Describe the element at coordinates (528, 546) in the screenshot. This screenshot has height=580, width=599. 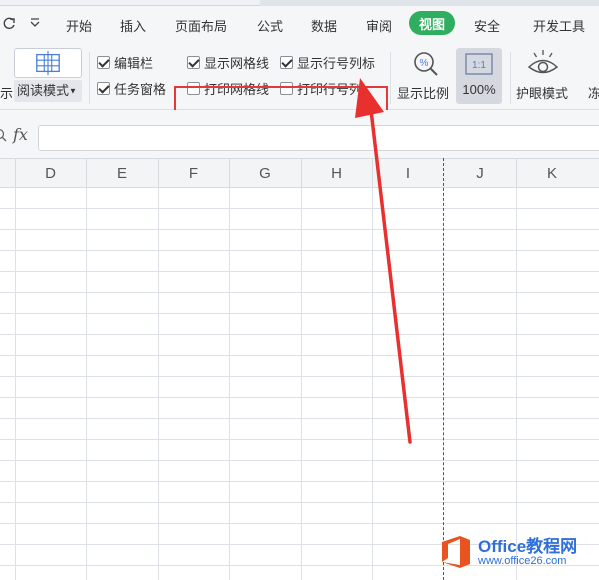
I see `watermark-title: Office教程网` at that location.